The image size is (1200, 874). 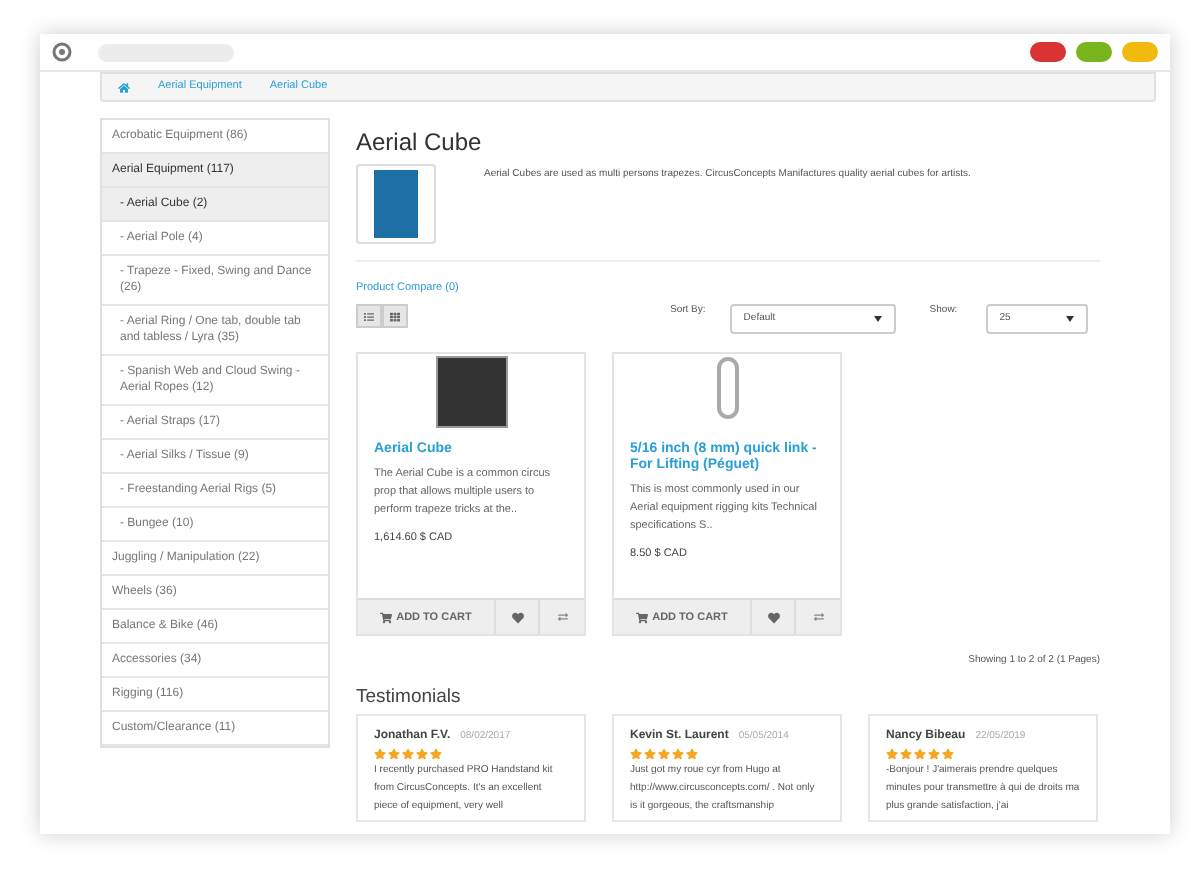 What do you see at coordinates (1140, 52) in the screenshot?
I see `maximize-button` at bounding box center [1140, 52].